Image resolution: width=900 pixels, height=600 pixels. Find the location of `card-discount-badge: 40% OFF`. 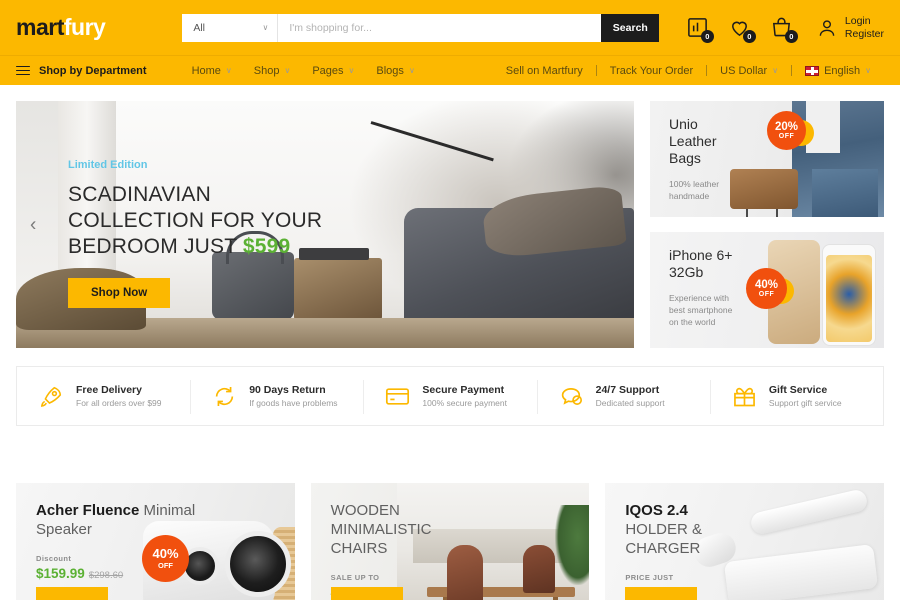

card-discount-badge: 40% OFF is located at coordinates (165, 558).